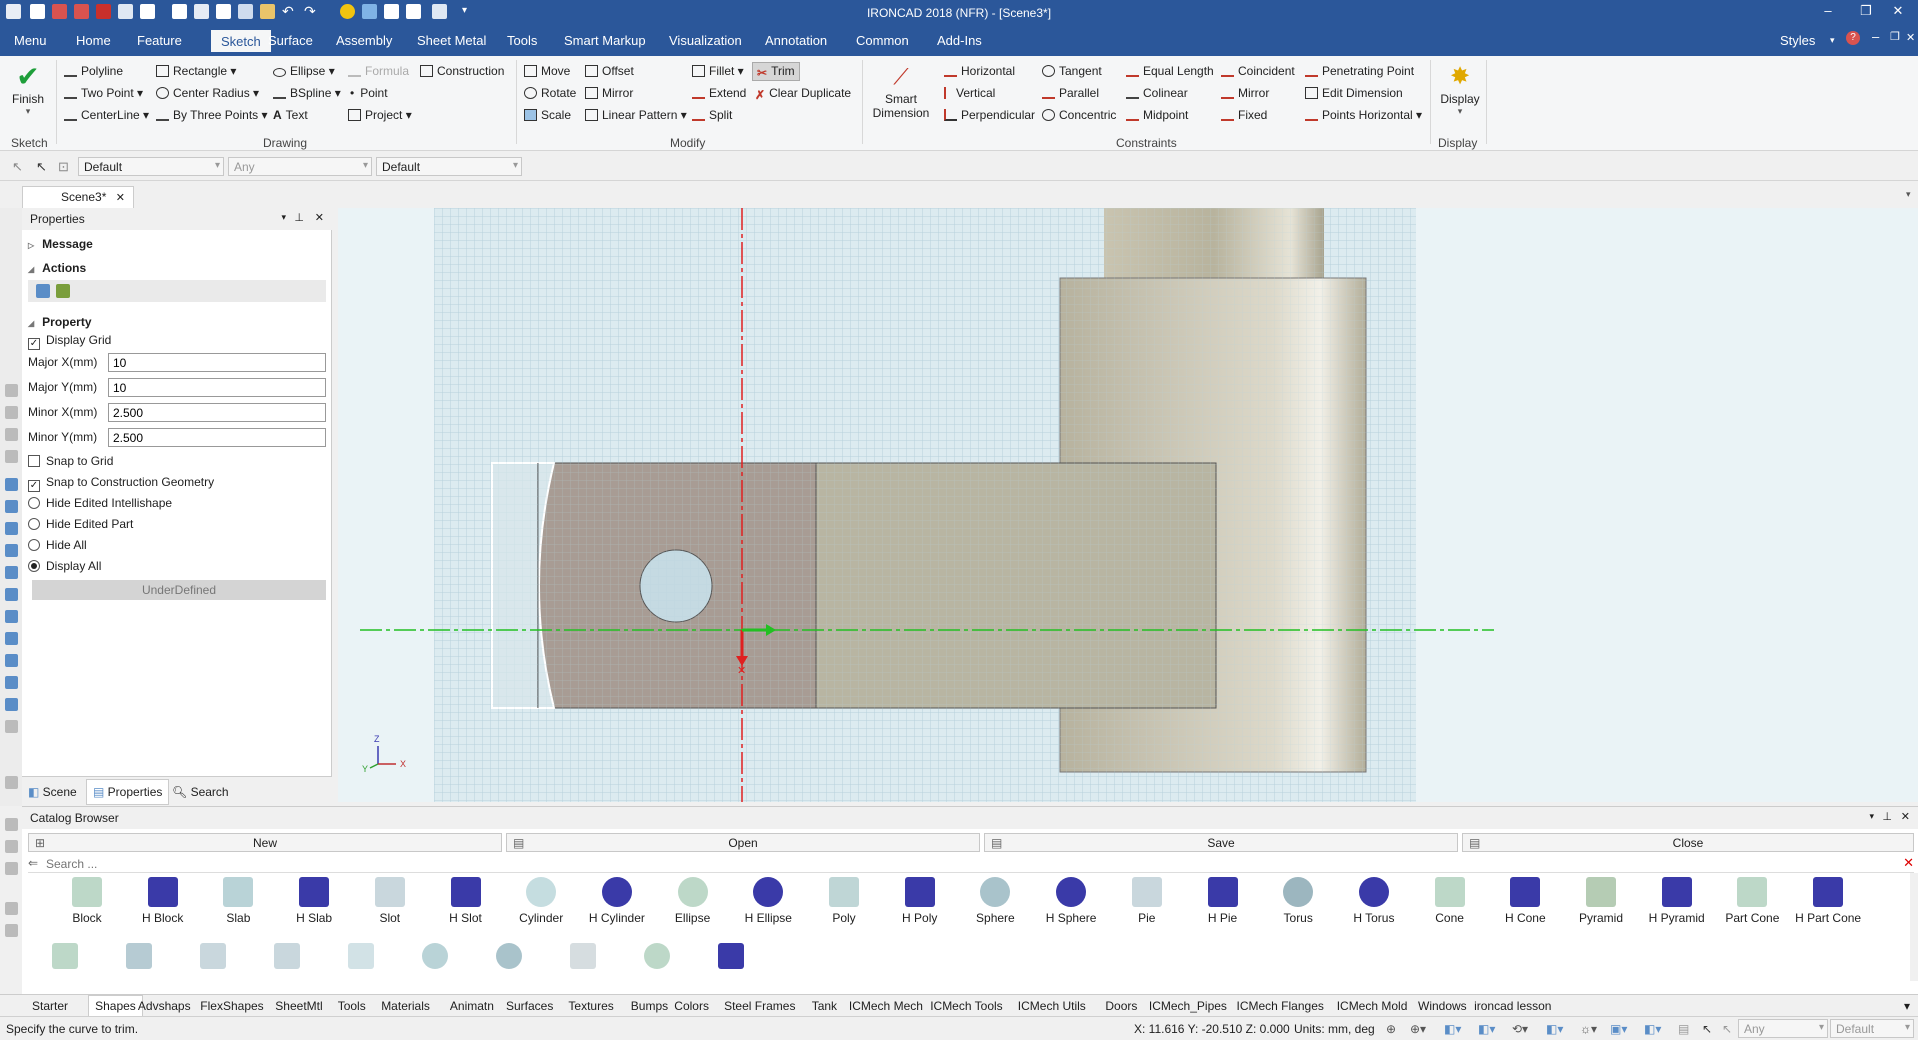 The image size is (1918, 1040). What do you see at coordinates (217, 387) in the screenshot?
I see `major-y-field` at bounding box center [217, 387].